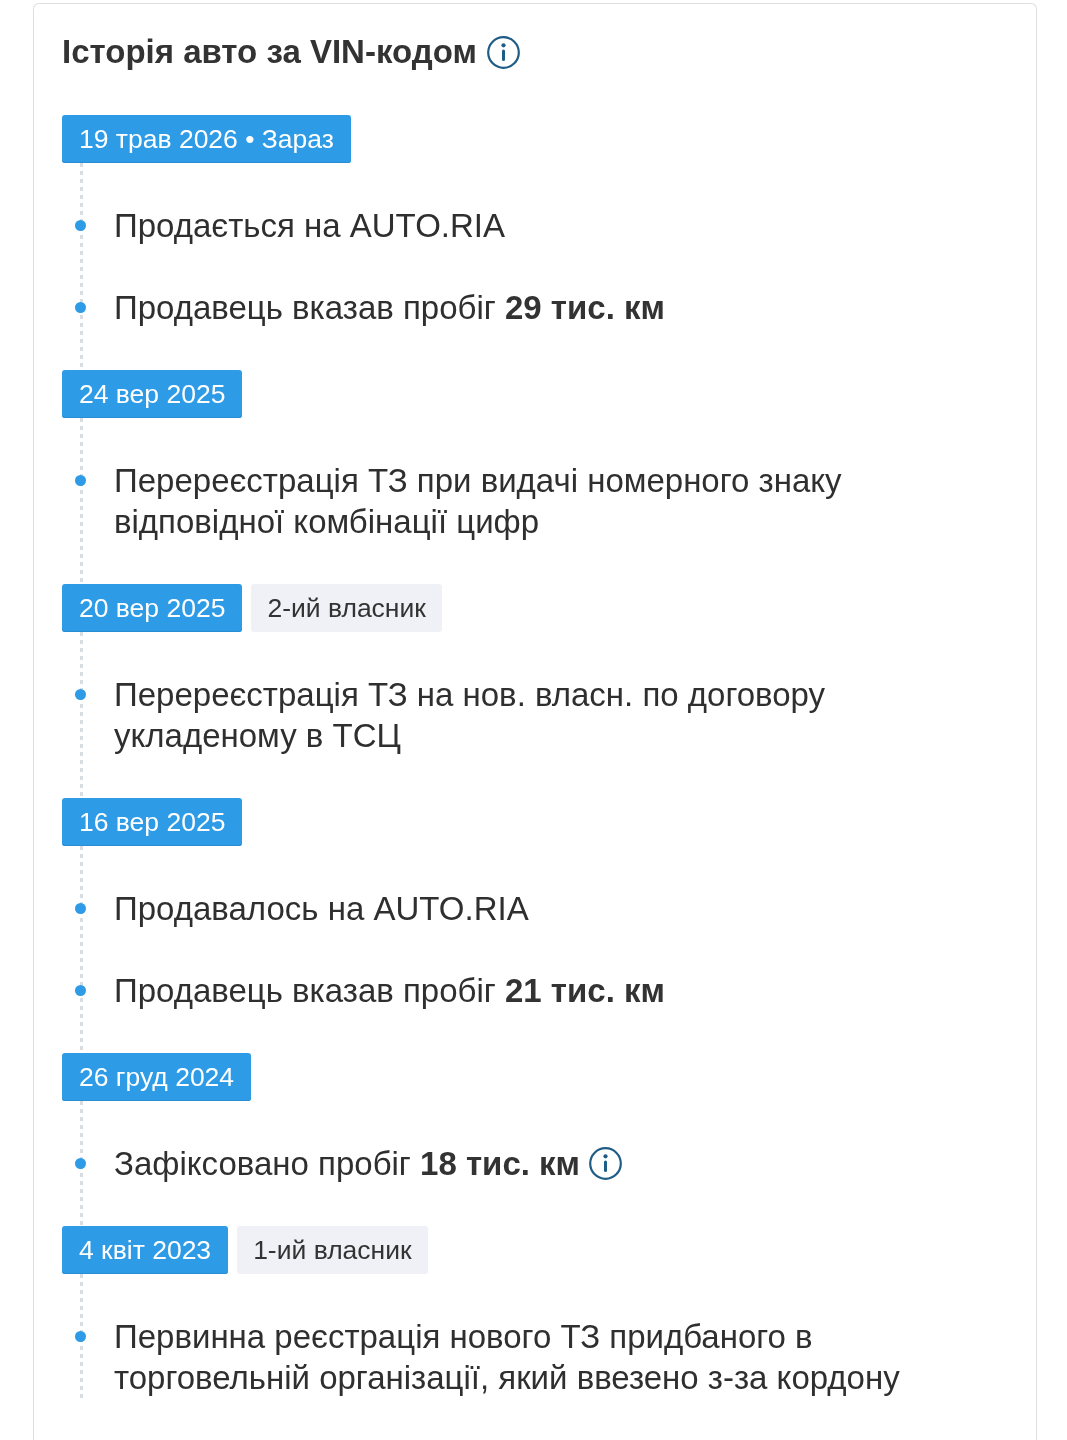  Describe the element at coordinates (332, 1250) in the screenshot. I see `owner-tag: 1-ий власник` at that location.